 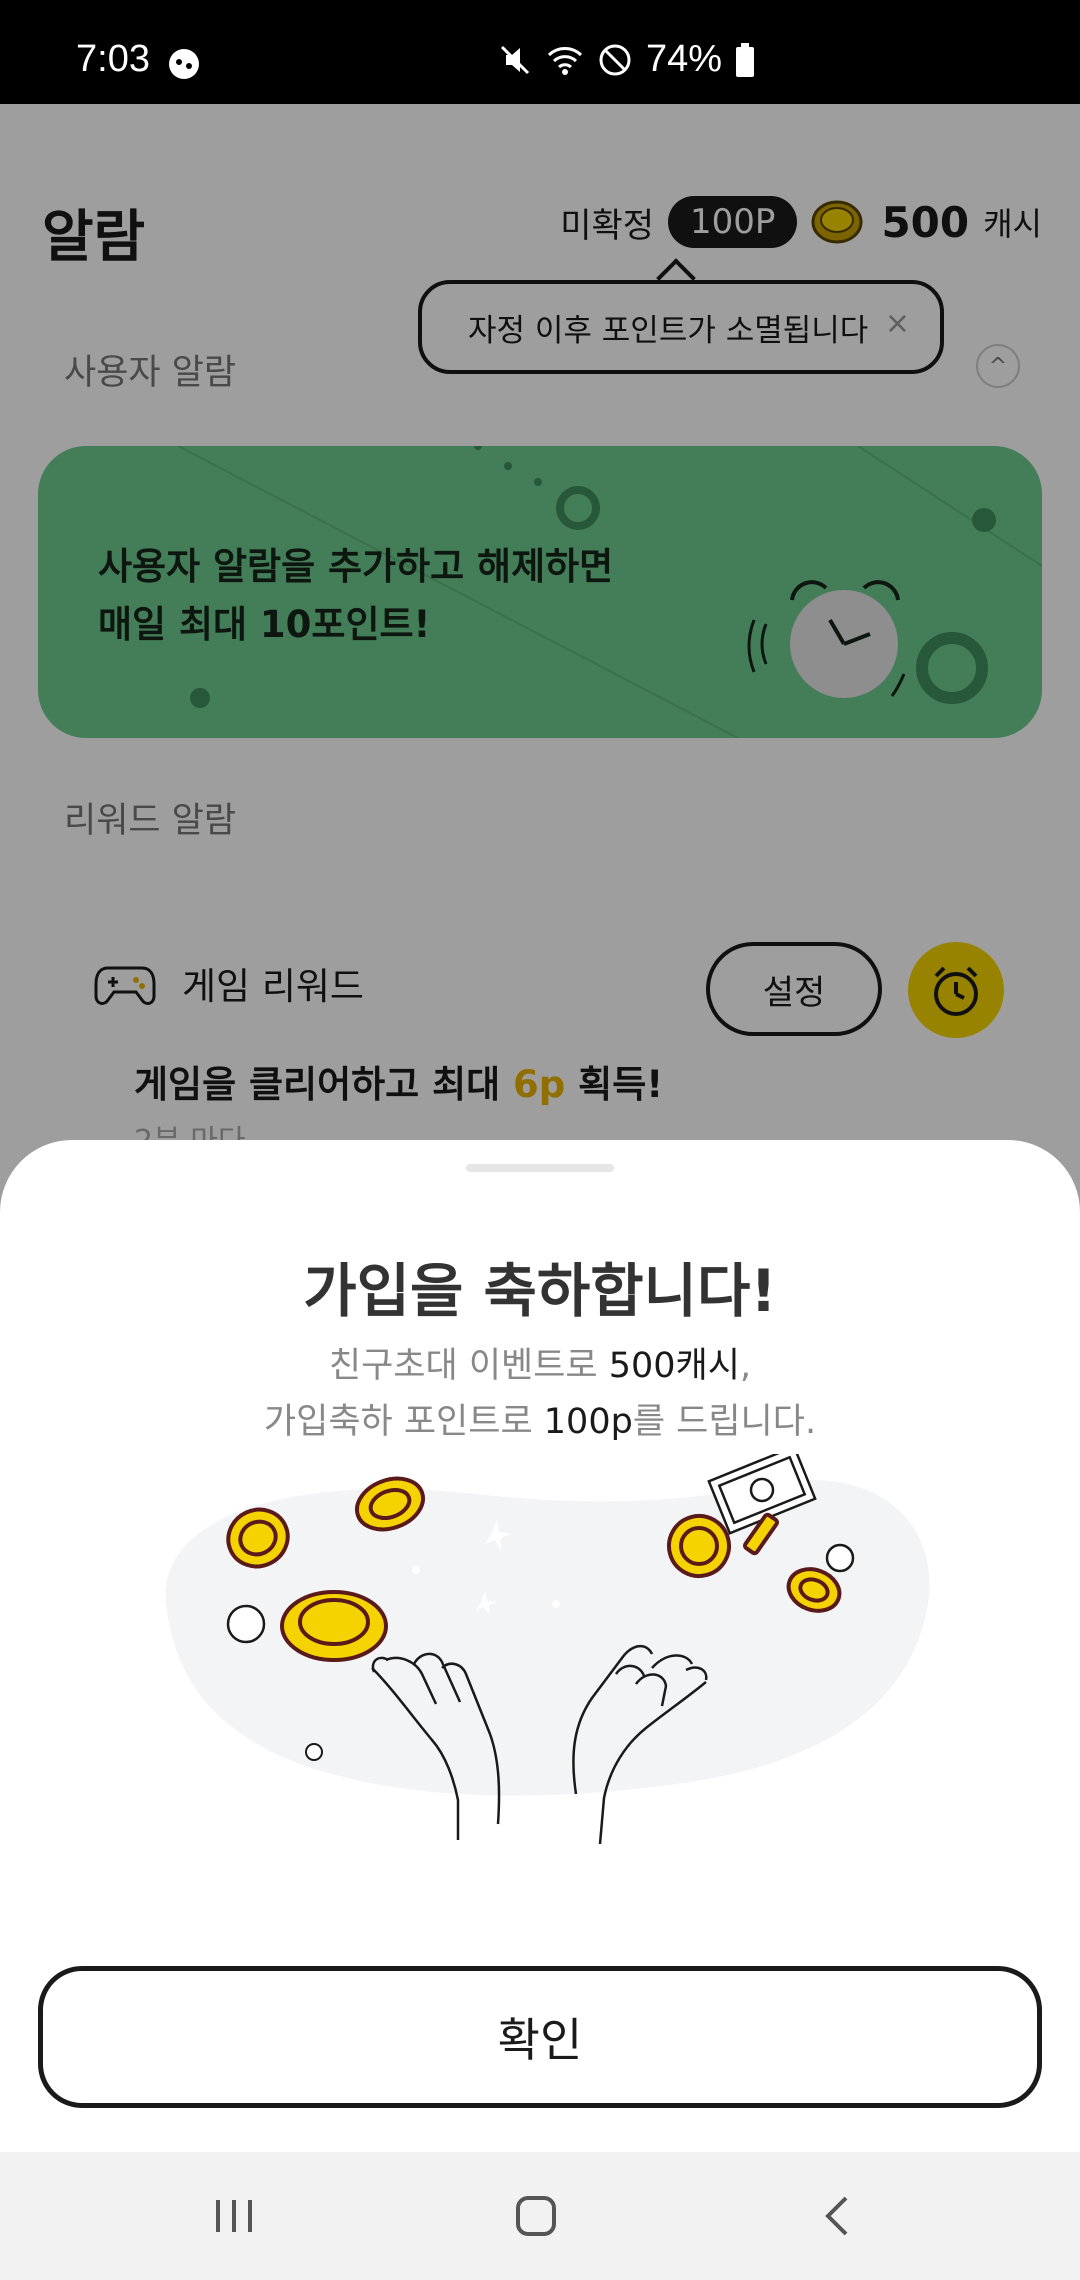 What do you see at coordinates (403, 1422) in the screenshot?
I see `msg-line2-prefix: 가입축하 포인트로` at bounding box center [403, 1422].